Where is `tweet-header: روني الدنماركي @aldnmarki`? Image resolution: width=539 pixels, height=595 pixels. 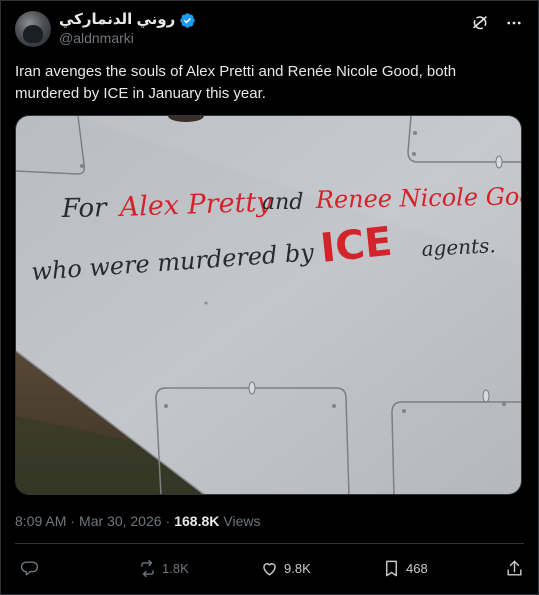
tweet-header: روني الدنماركي @aldnmarki is located at coordinates (269, 31).